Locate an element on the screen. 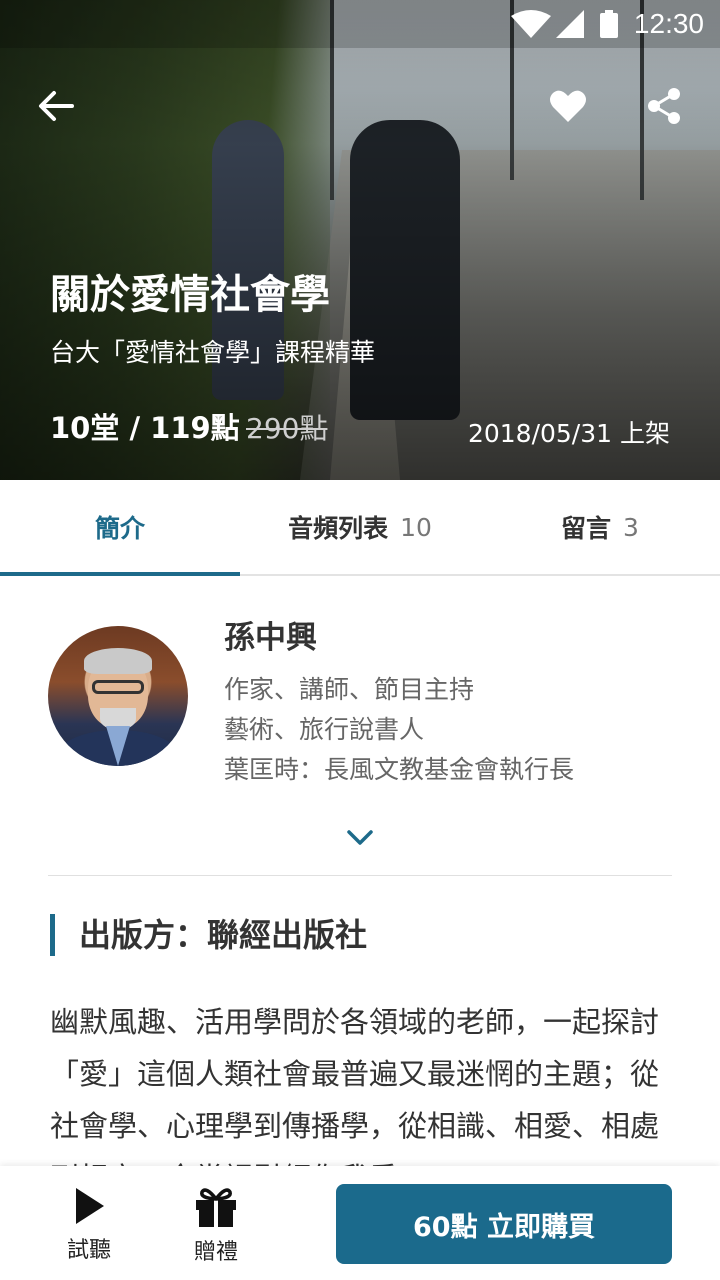 This screenshot has width=720, height=1280. tab-comments-count: 3 is located at coordinates (631, 527).